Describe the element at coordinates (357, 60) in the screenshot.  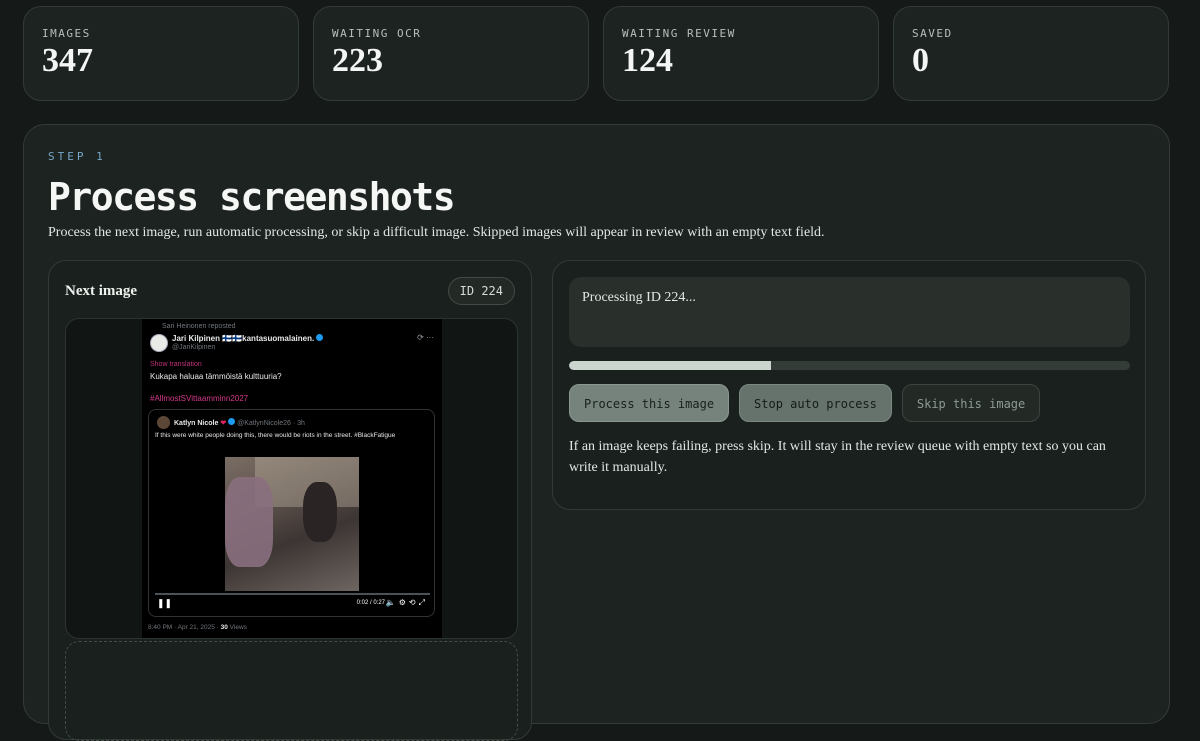
I see `stat-value: 223` at that location.